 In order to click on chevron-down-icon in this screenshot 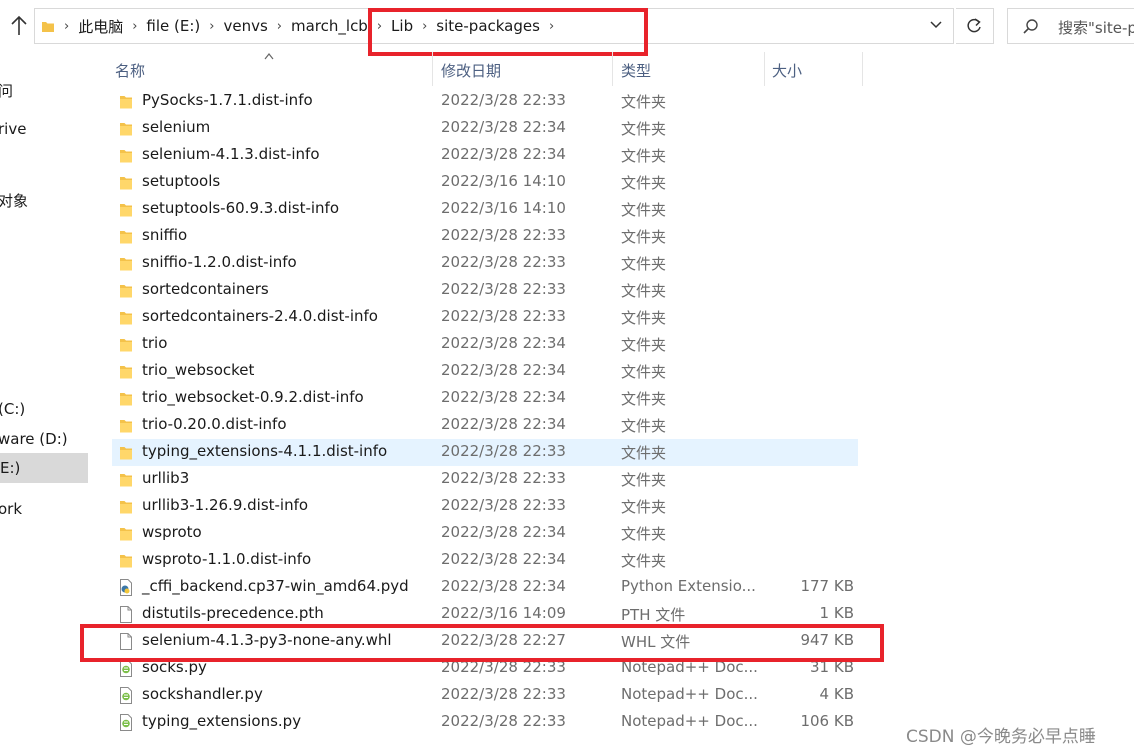, I will do `click(936, 25)`.